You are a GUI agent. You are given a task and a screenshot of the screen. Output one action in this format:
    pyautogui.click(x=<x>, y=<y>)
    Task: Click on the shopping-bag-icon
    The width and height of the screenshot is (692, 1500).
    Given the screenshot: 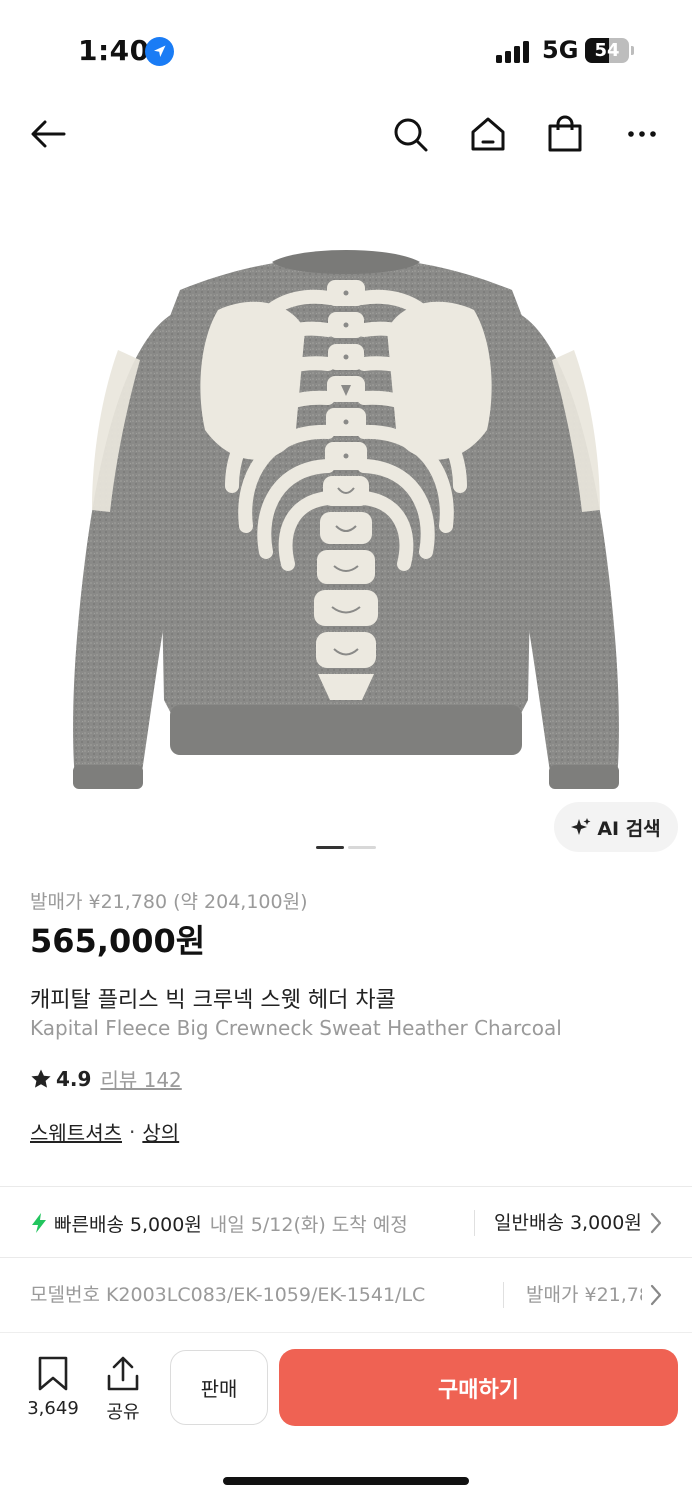 What is the action you would take?
    pyautogui.click(x=565, y=133)
    